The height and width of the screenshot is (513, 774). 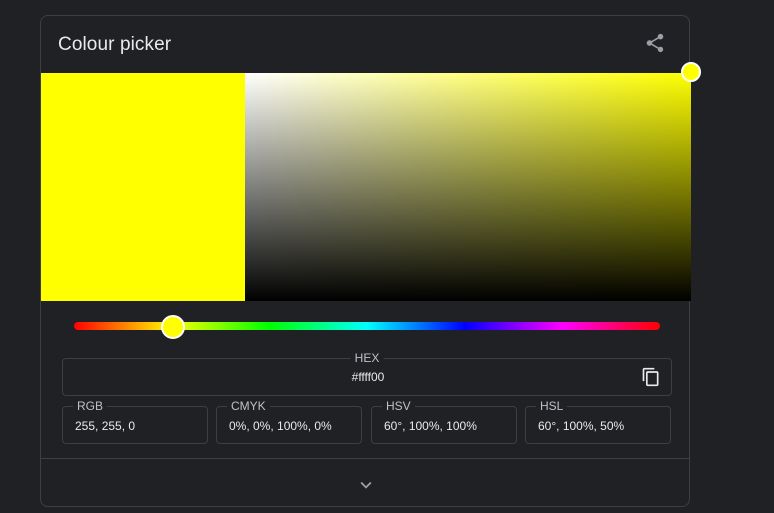 I want to click on cmyk-field: CMYK, so click(x=289, y=421).